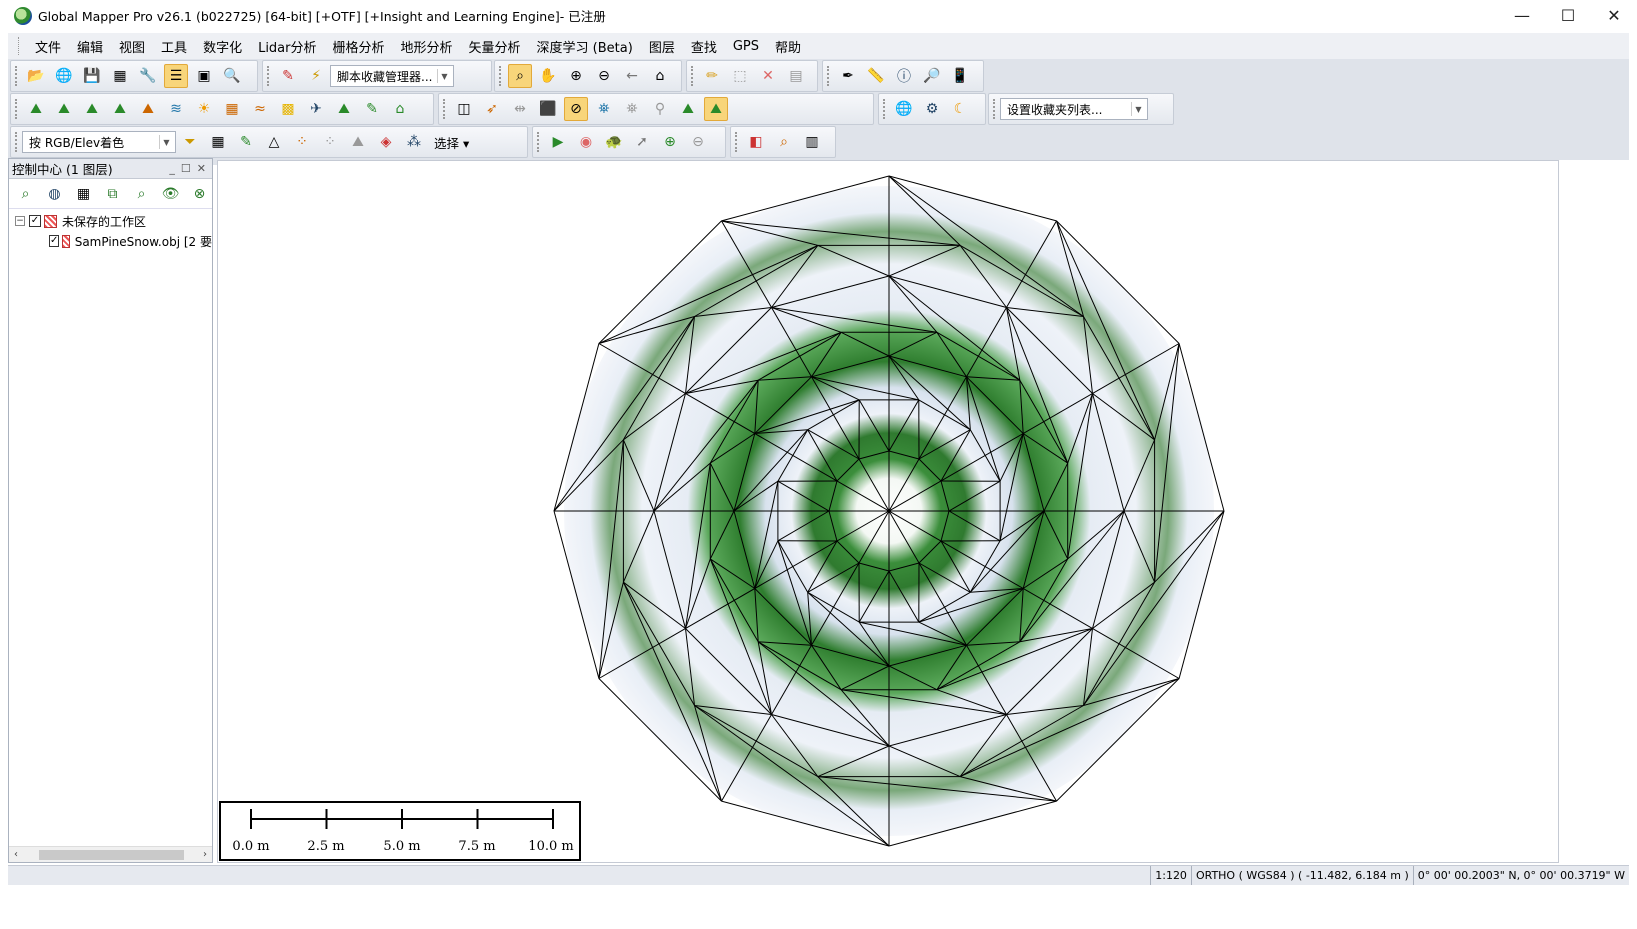  Describe the element at coordinates (576, 76) in the screenshot. I see `zoom-in-icon: ⊕` at that location.